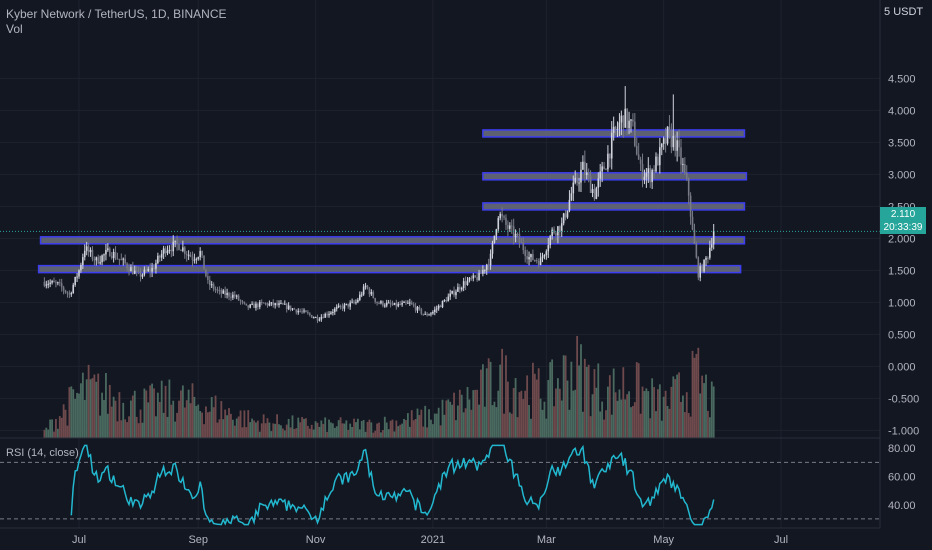 Image resolution: width=932 pixels, height=550 pixels. What do you see at coordinates (392, 485) in the screenshot?
I see `rsi-line` at bounding box center [392, 485].